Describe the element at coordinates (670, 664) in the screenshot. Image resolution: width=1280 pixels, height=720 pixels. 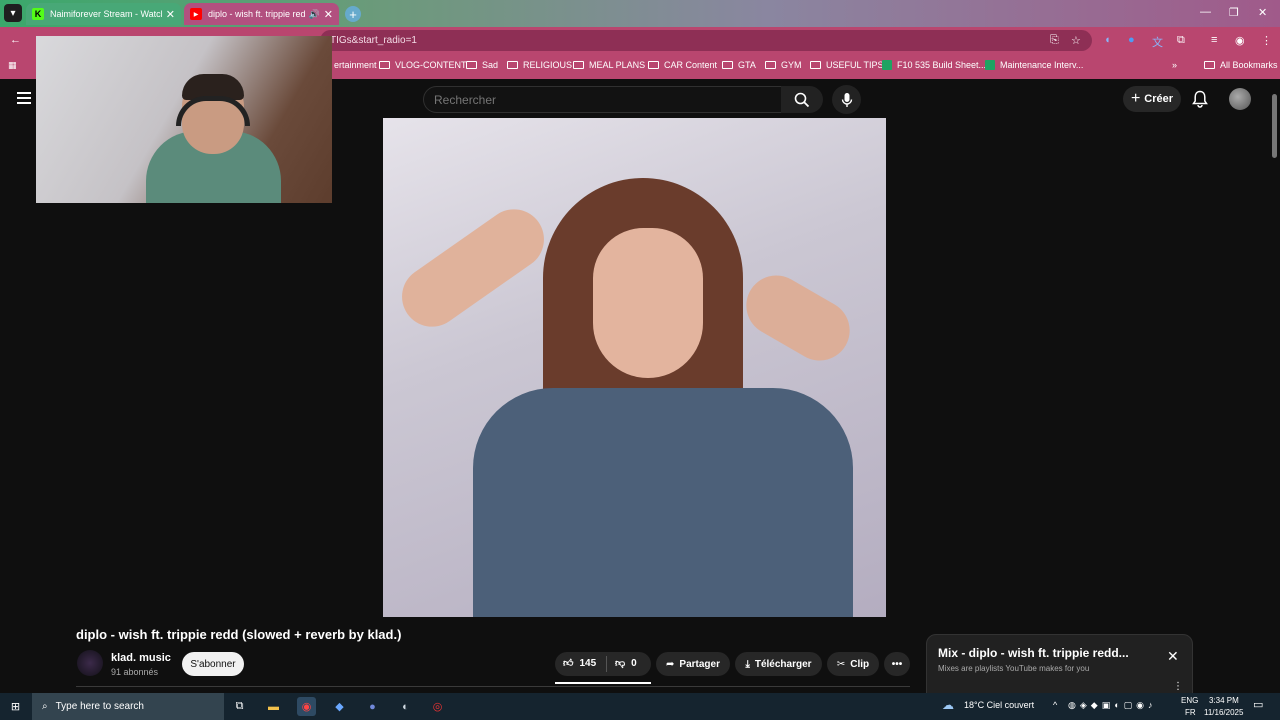
I see `share-icon: ➦` at that location.